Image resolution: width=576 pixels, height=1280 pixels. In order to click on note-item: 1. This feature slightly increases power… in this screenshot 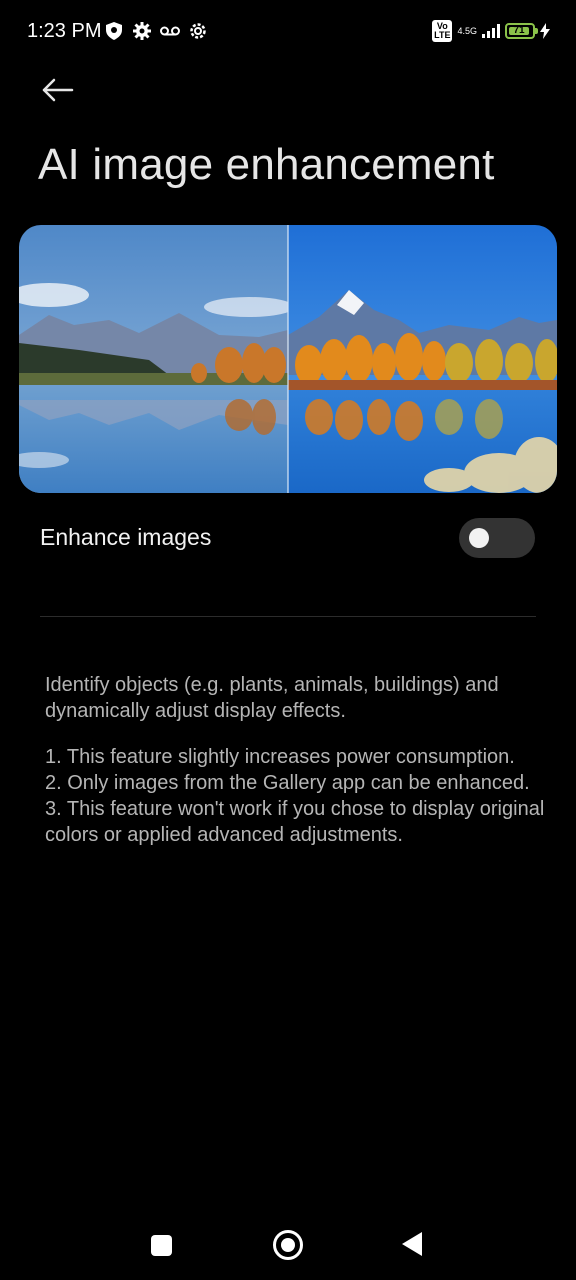, I will do `click(280, 757)`.